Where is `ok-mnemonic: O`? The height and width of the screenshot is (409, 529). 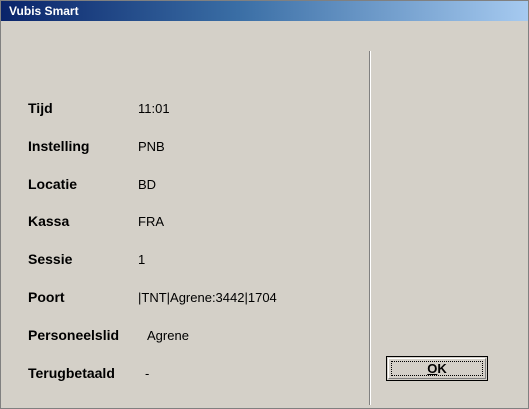
ok-mnemonic: O is located at coordinates (432, 368).